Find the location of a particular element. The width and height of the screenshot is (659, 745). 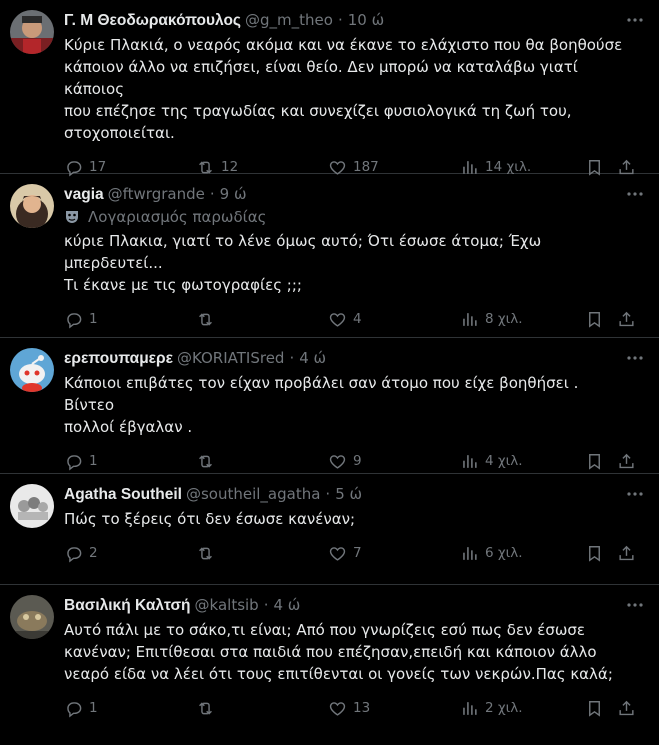

parody-mask-icon is located at coordinates (72, 217).